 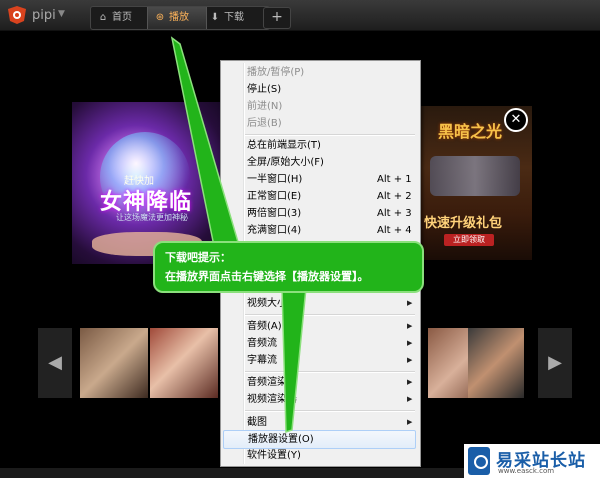 I want to click on arrow-to-player-settings, so click(x=294, y=360).